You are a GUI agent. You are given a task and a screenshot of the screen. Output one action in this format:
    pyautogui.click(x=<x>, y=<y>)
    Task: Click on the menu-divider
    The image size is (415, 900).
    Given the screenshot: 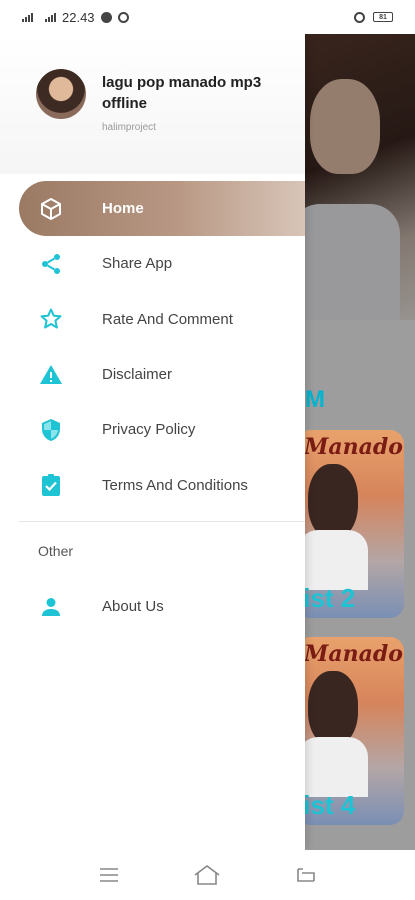 What is the action you would take?
    pyautogui.click(x=162, y=521)
    